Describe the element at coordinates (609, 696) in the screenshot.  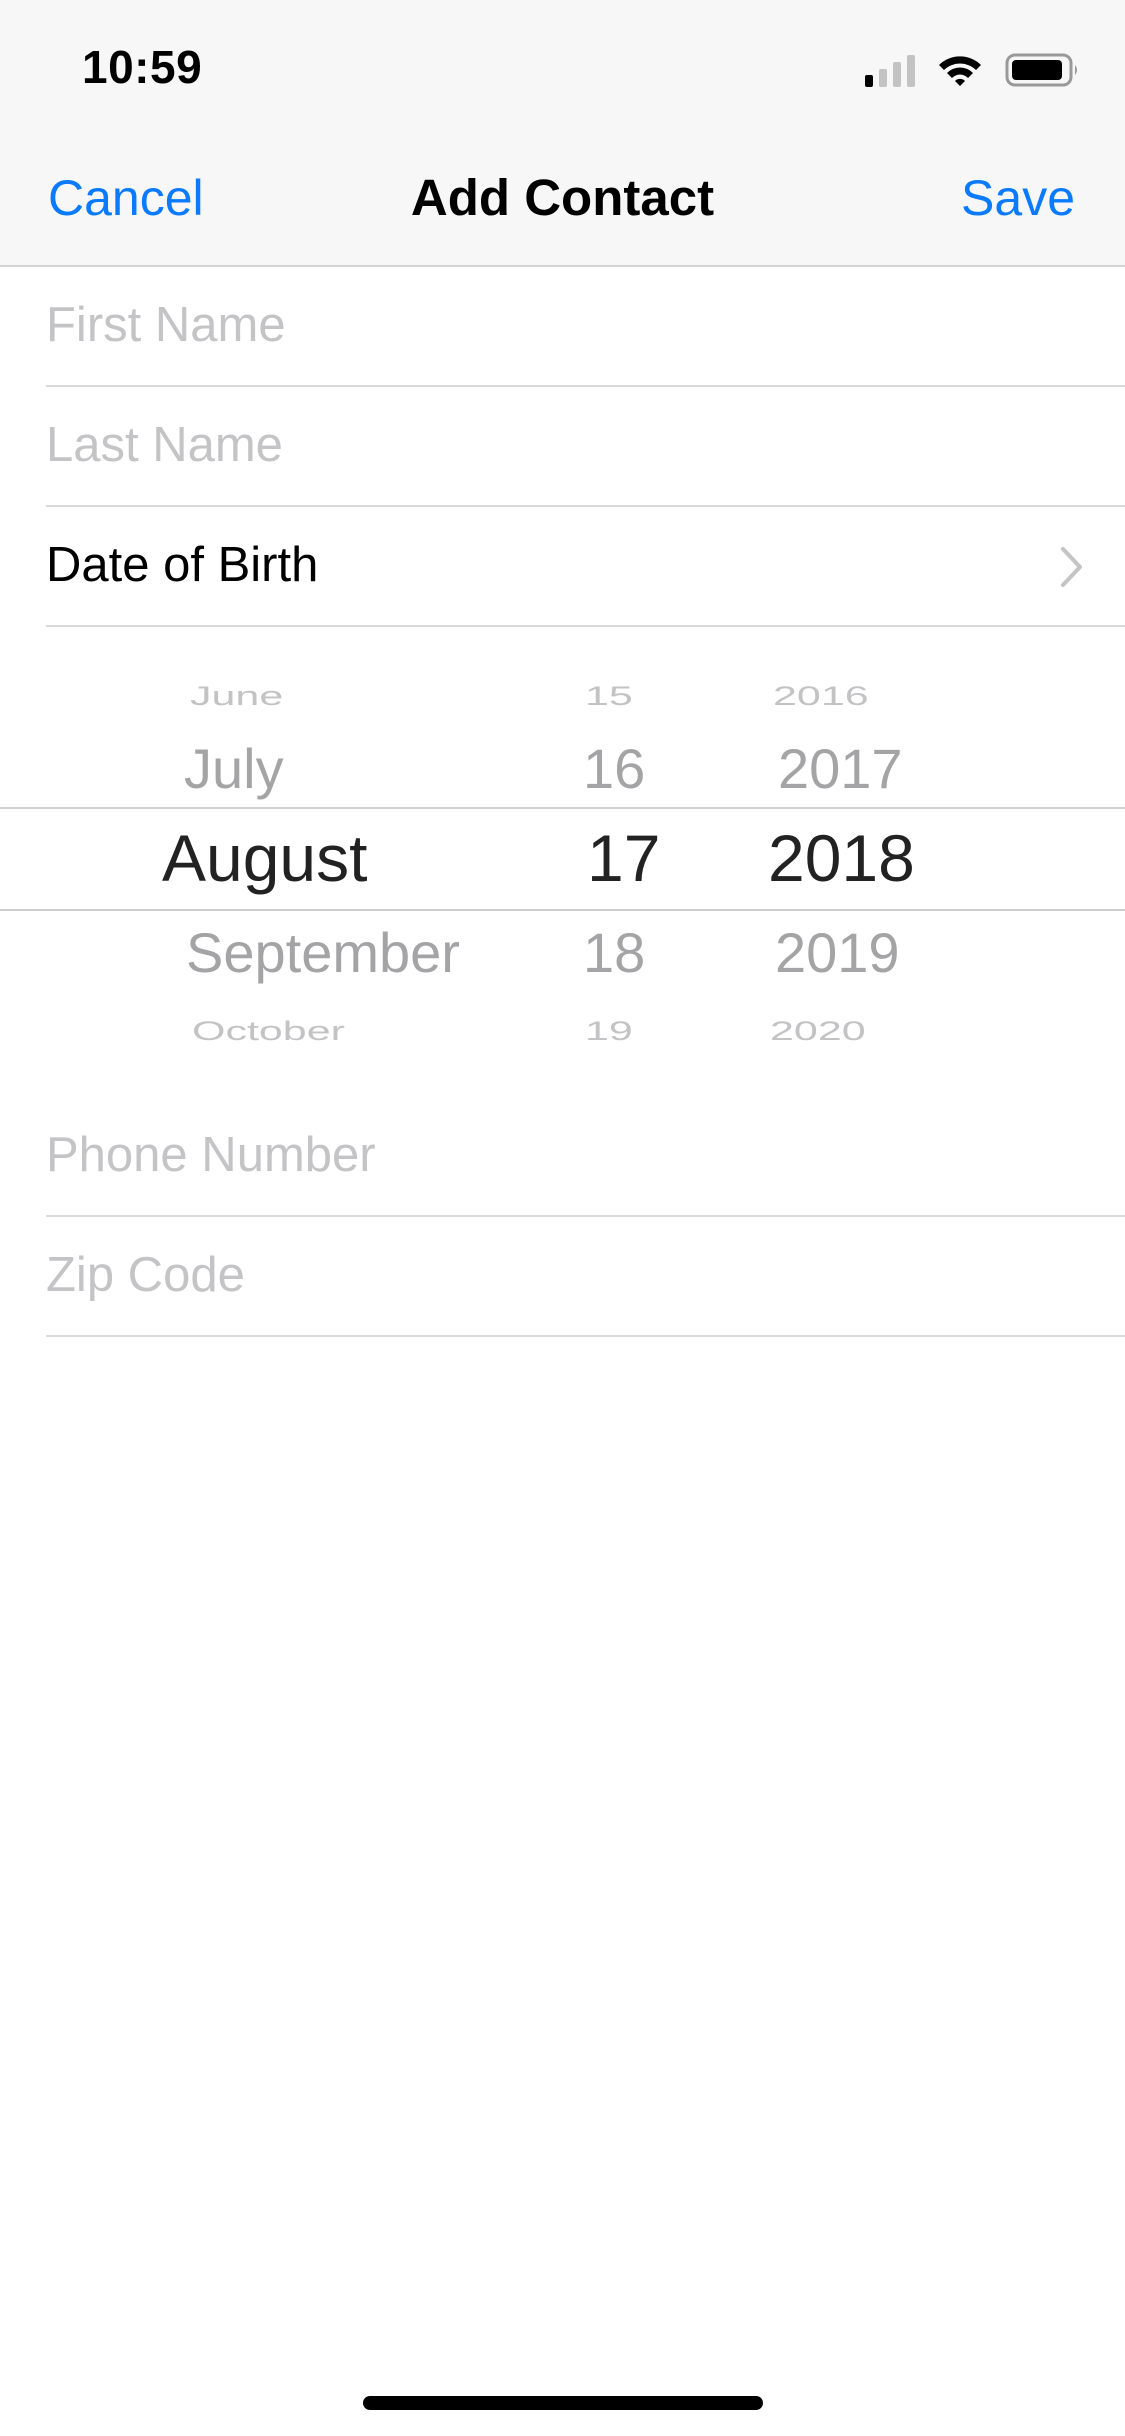
I see `picker-day-item: 15` at that location.